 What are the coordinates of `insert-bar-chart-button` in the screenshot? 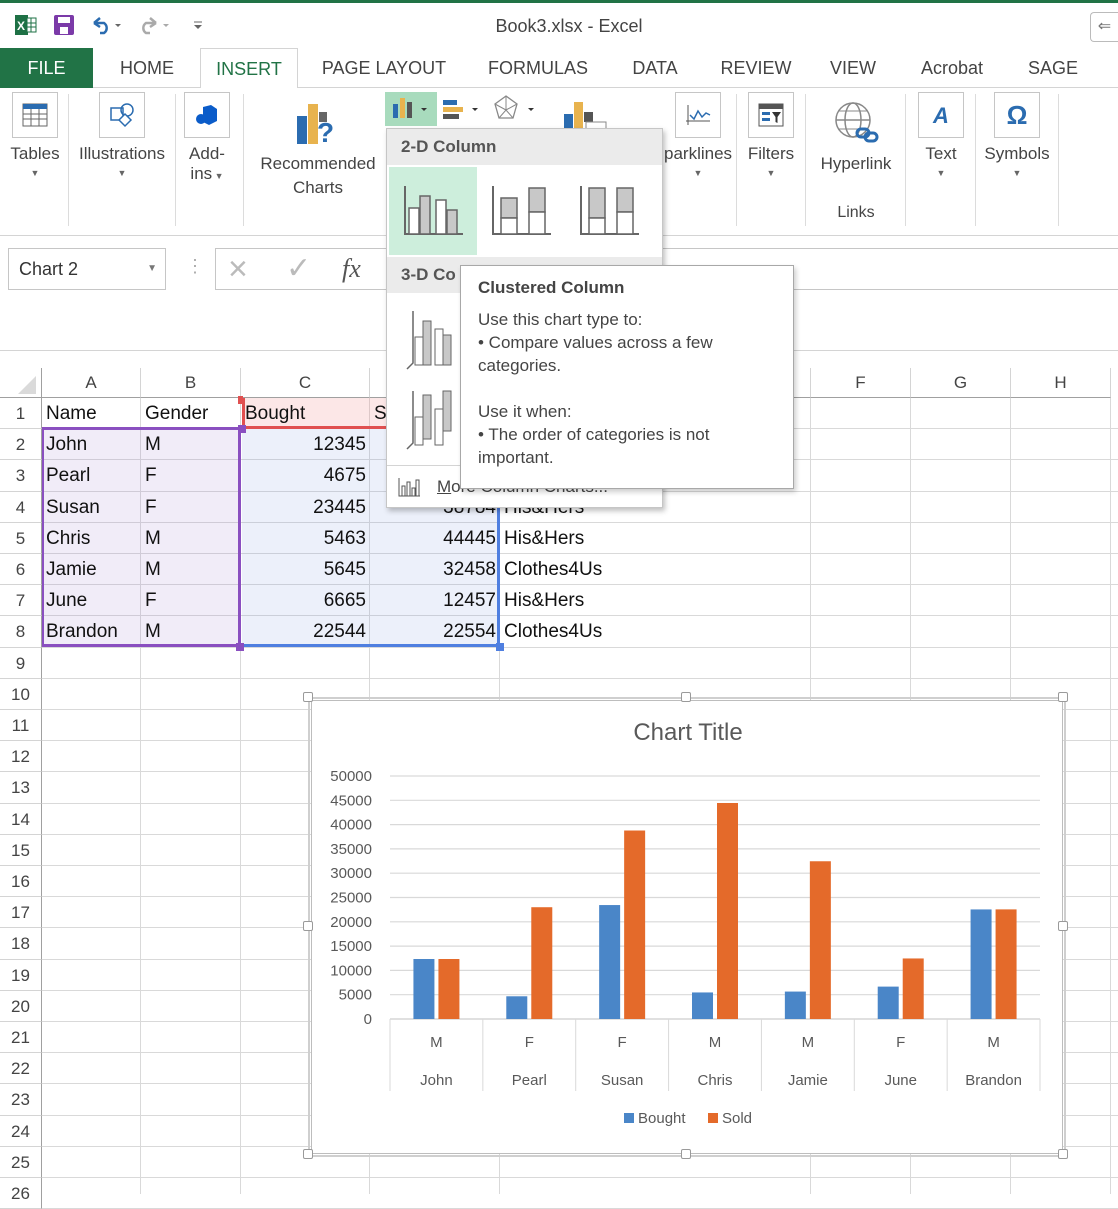 It's located at (463, 109).